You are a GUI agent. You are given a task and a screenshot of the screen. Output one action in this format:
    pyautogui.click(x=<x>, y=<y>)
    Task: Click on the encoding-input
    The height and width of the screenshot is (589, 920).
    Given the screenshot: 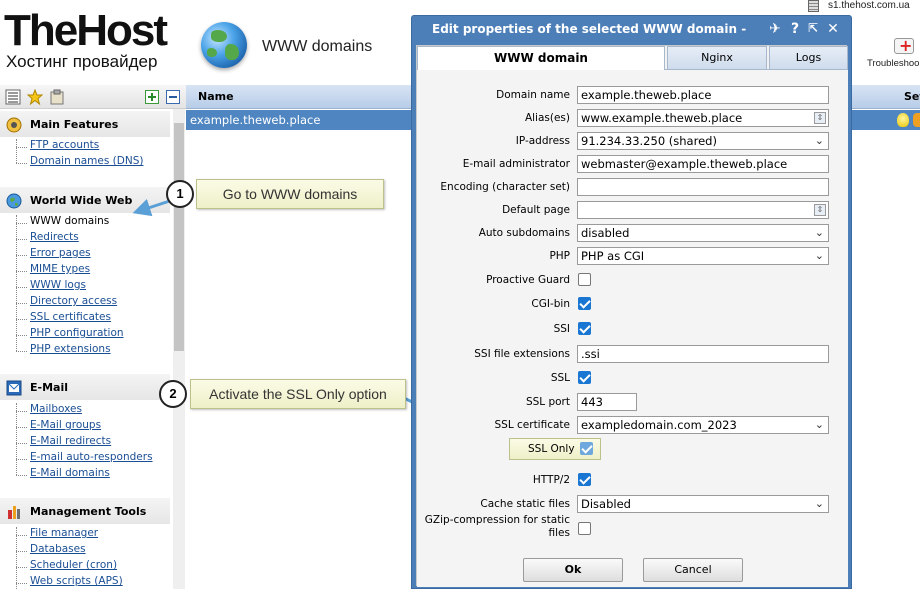 What is the action you would take?
    pyautogui.click(x=703, y=187)
    